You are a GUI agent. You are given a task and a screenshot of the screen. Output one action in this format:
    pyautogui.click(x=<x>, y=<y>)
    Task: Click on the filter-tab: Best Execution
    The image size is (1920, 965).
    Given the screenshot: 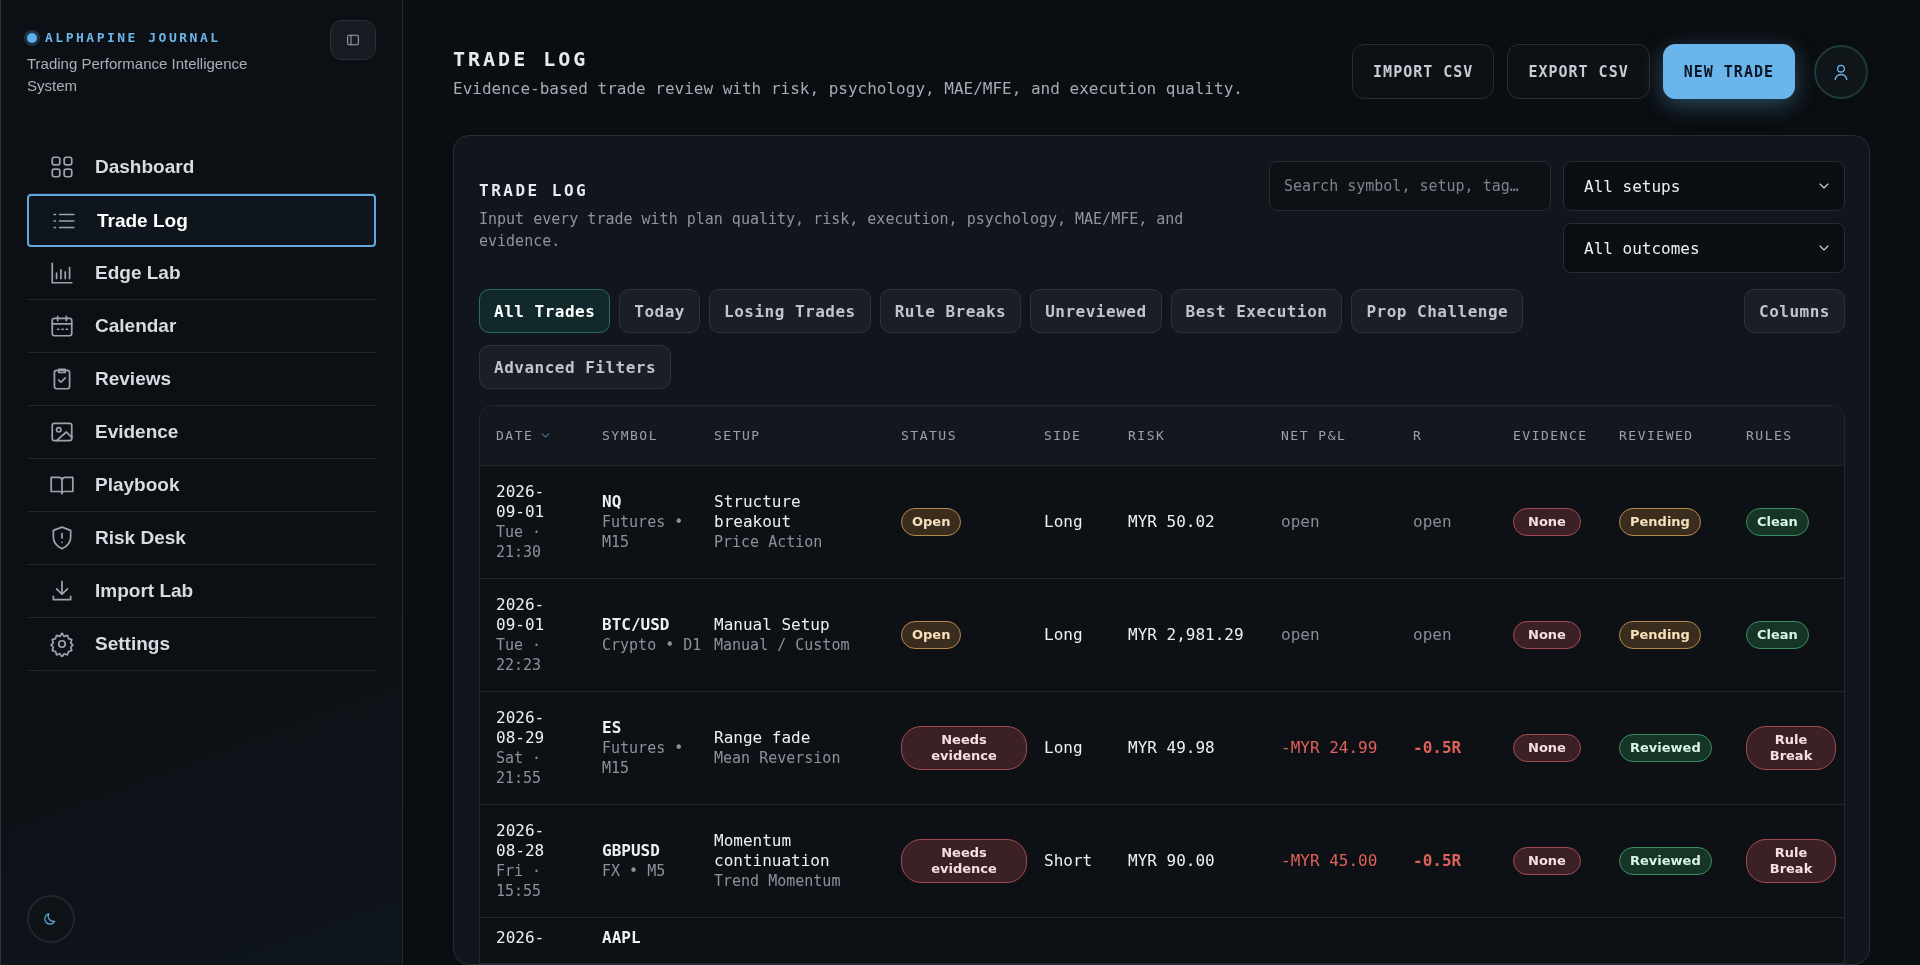 What is the action you would take?
    pyautogui.click(x=1256, y=311)
    